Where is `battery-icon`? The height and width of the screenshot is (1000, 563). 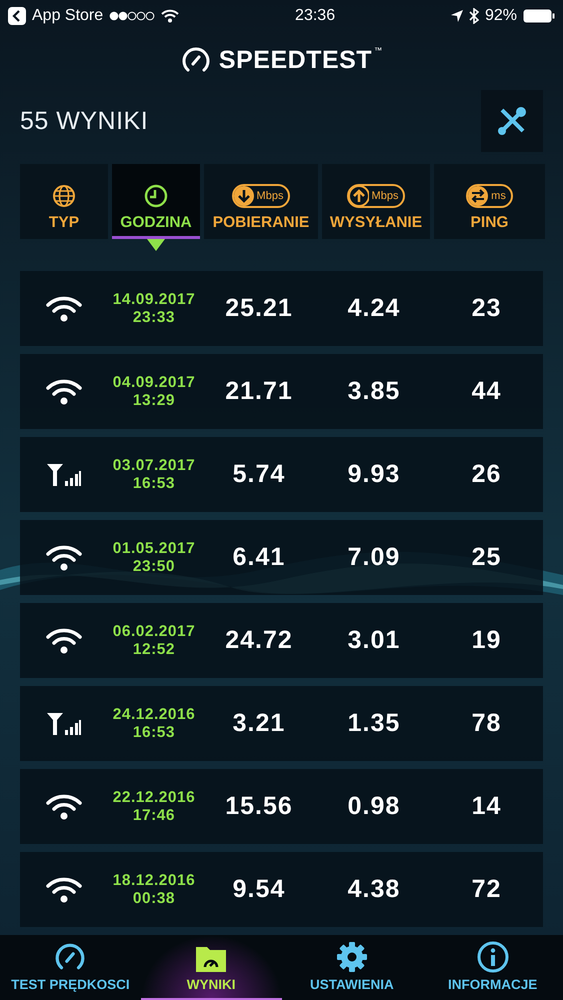 battery-icon is located at coordinates (539, 16).